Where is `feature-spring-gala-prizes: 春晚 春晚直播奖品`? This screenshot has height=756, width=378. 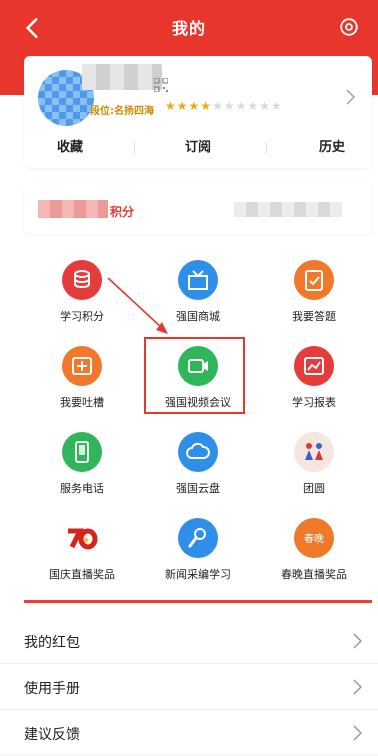
feature-spring-gala-prizes: 春晚 春晚直播奖品 is located at coordinates (314, 545).